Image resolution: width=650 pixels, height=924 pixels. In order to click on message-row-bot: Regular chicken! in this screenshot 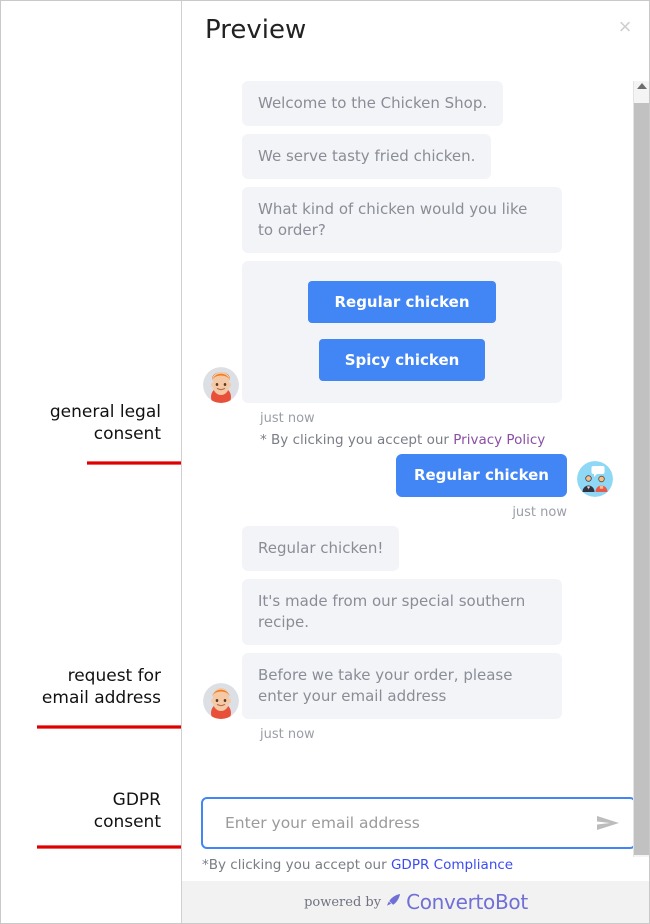, I will do `click(408, 548)`.